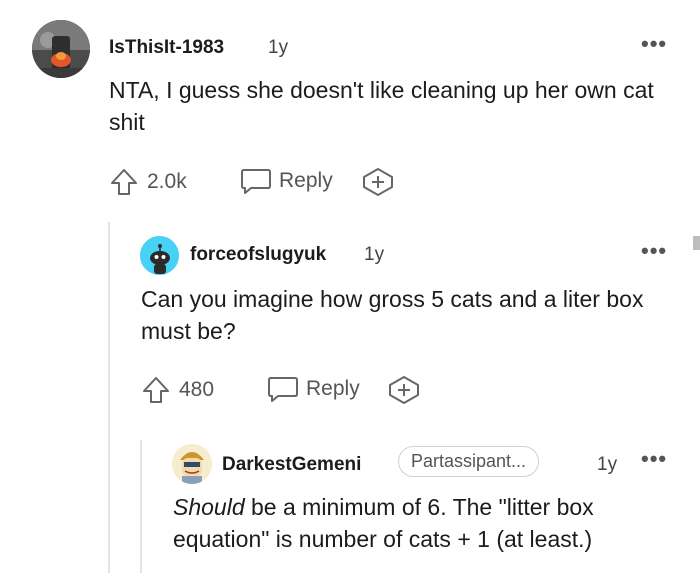  I want to click on username: IsThisIt-1983, so click(166, 48).